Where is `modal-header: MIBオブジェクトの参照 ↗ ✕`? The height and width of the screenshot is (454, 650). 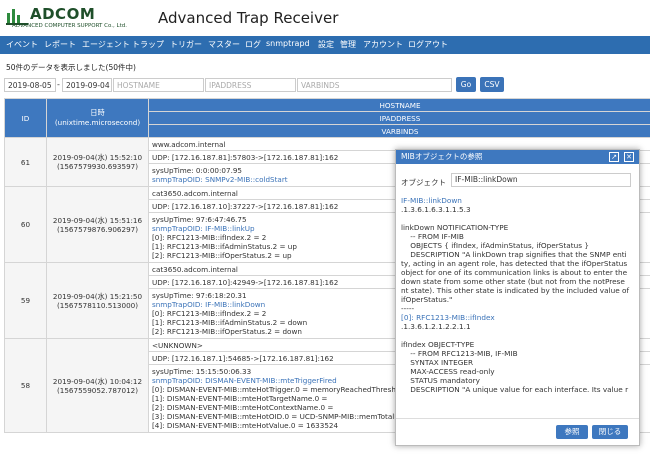
modal-header: MIBオブジェクトの参照 ↗ ✕ is located at coordinates (517, 157).